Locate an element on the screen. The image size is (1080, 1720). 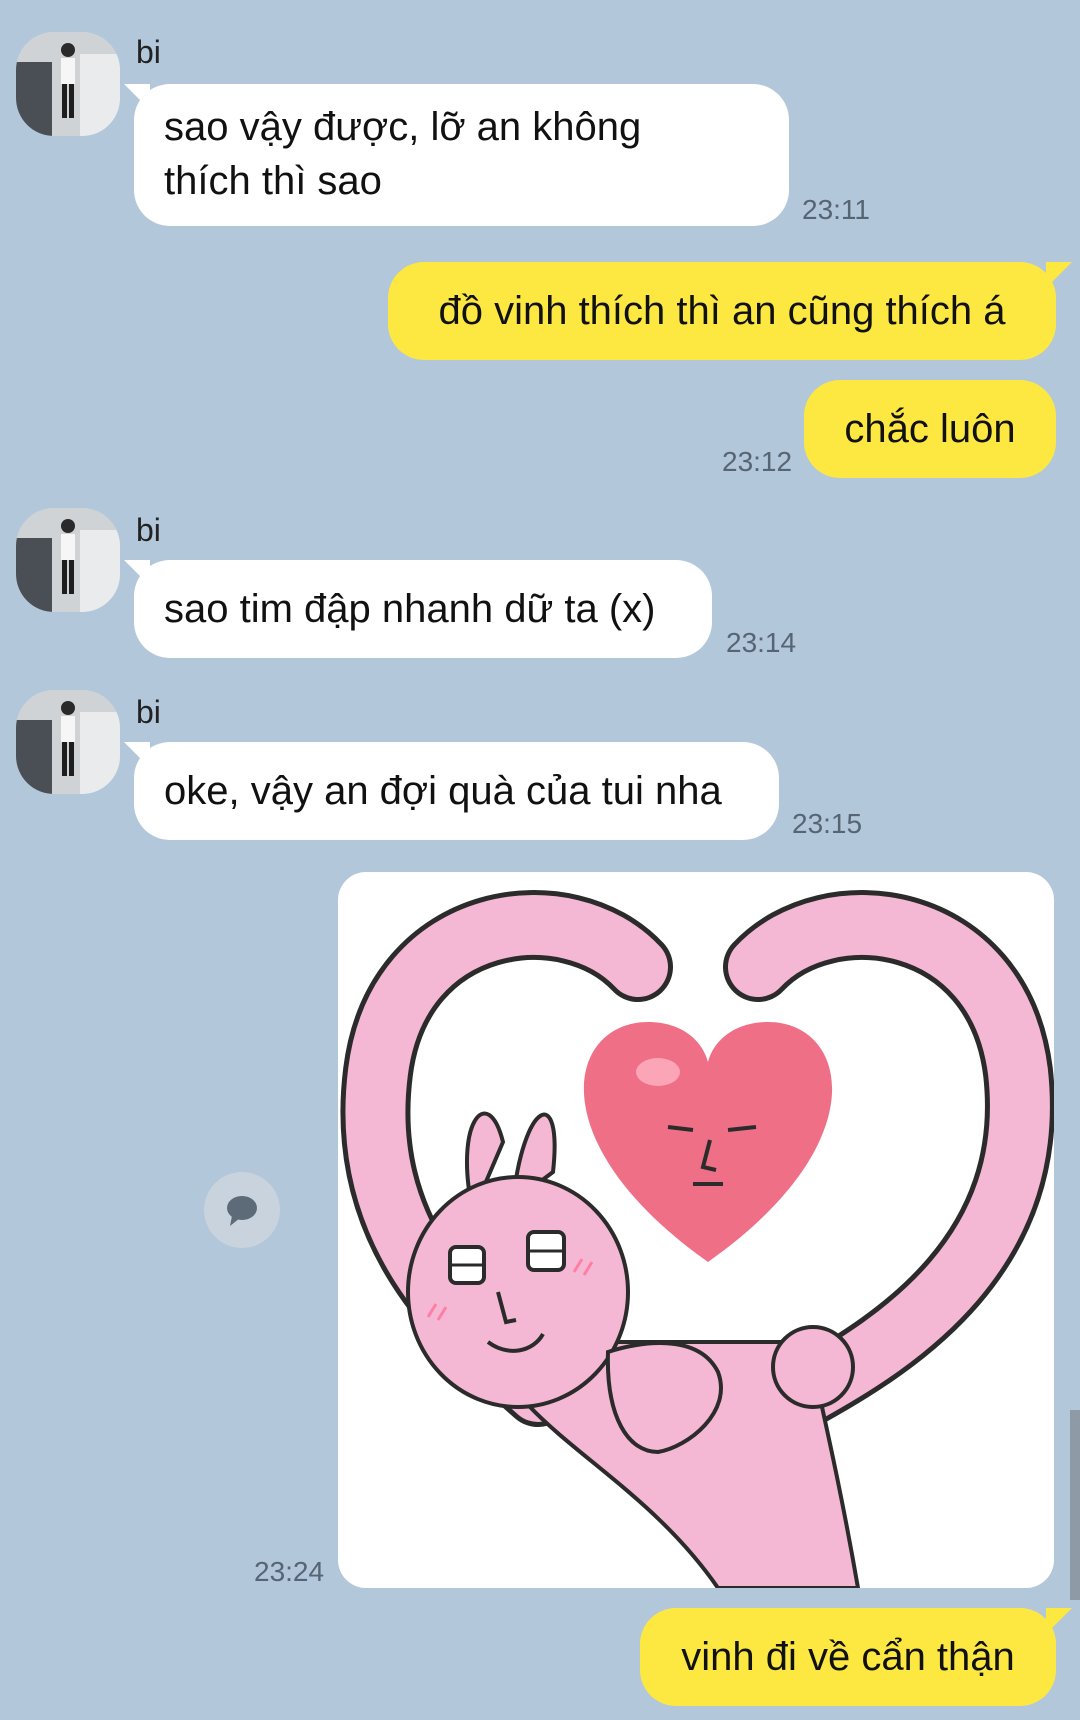
message-bubble-outgoing: đồ vinh thích thì an cũng thích á is located at coordinates (722, 311).